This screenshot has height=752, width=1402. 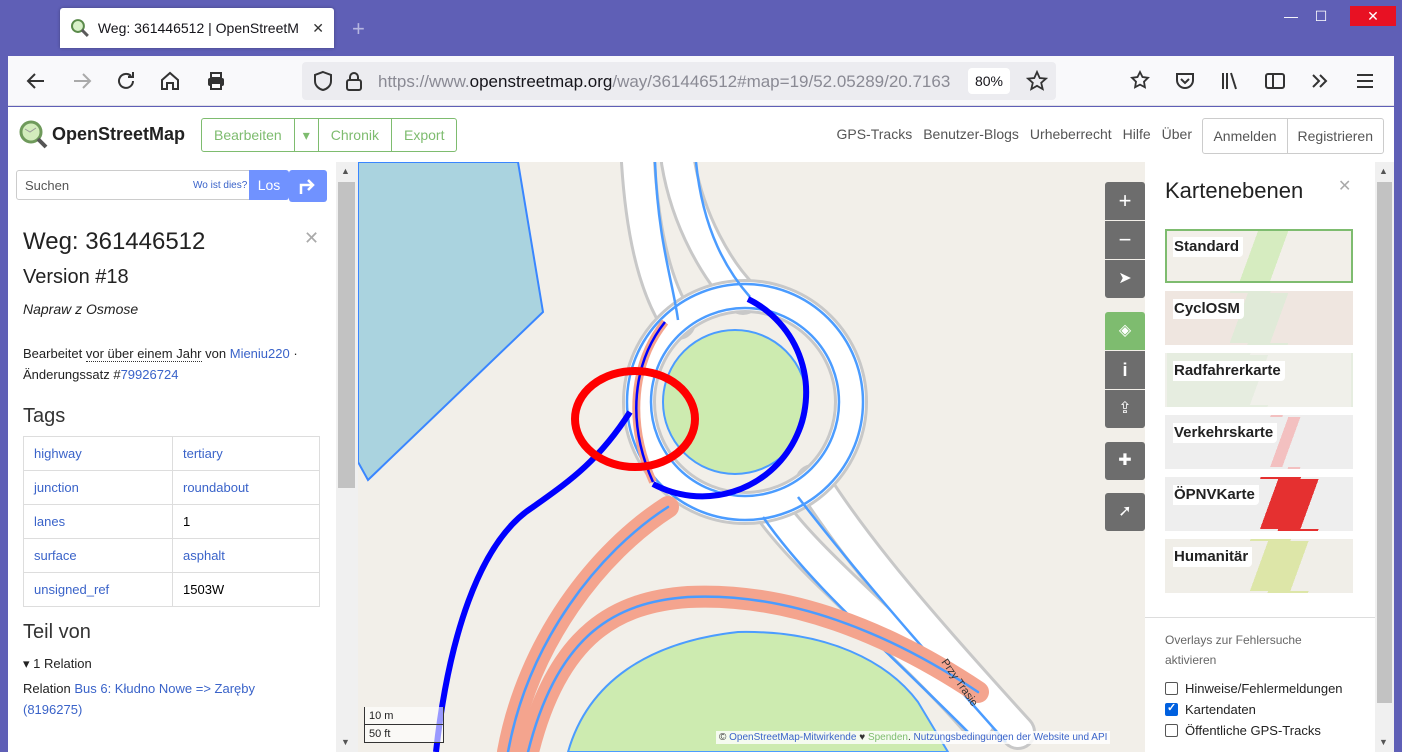 I want to click on history-button: Chronik, so click(x=355, y=135).